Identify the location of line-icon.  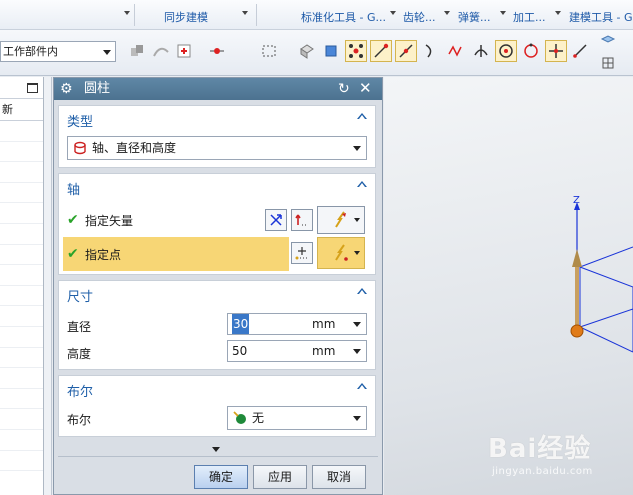
(580, 51).